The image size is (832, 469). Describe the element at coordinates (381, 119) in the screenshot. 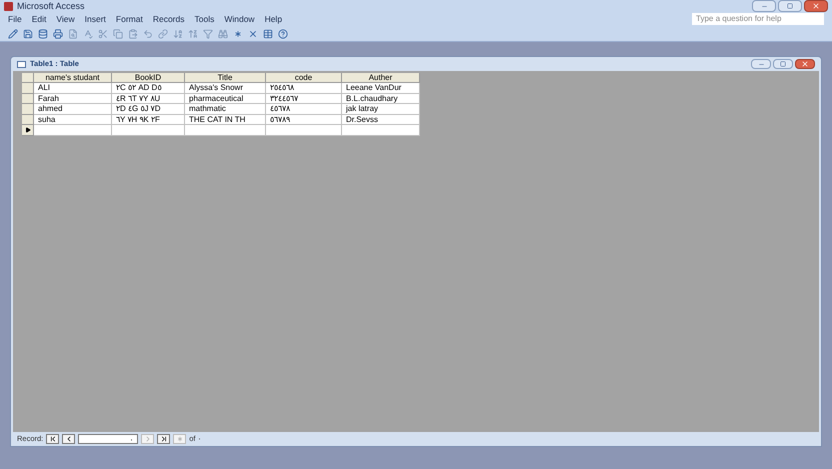

I see `table-cell: Dr.Sevss` at that location.